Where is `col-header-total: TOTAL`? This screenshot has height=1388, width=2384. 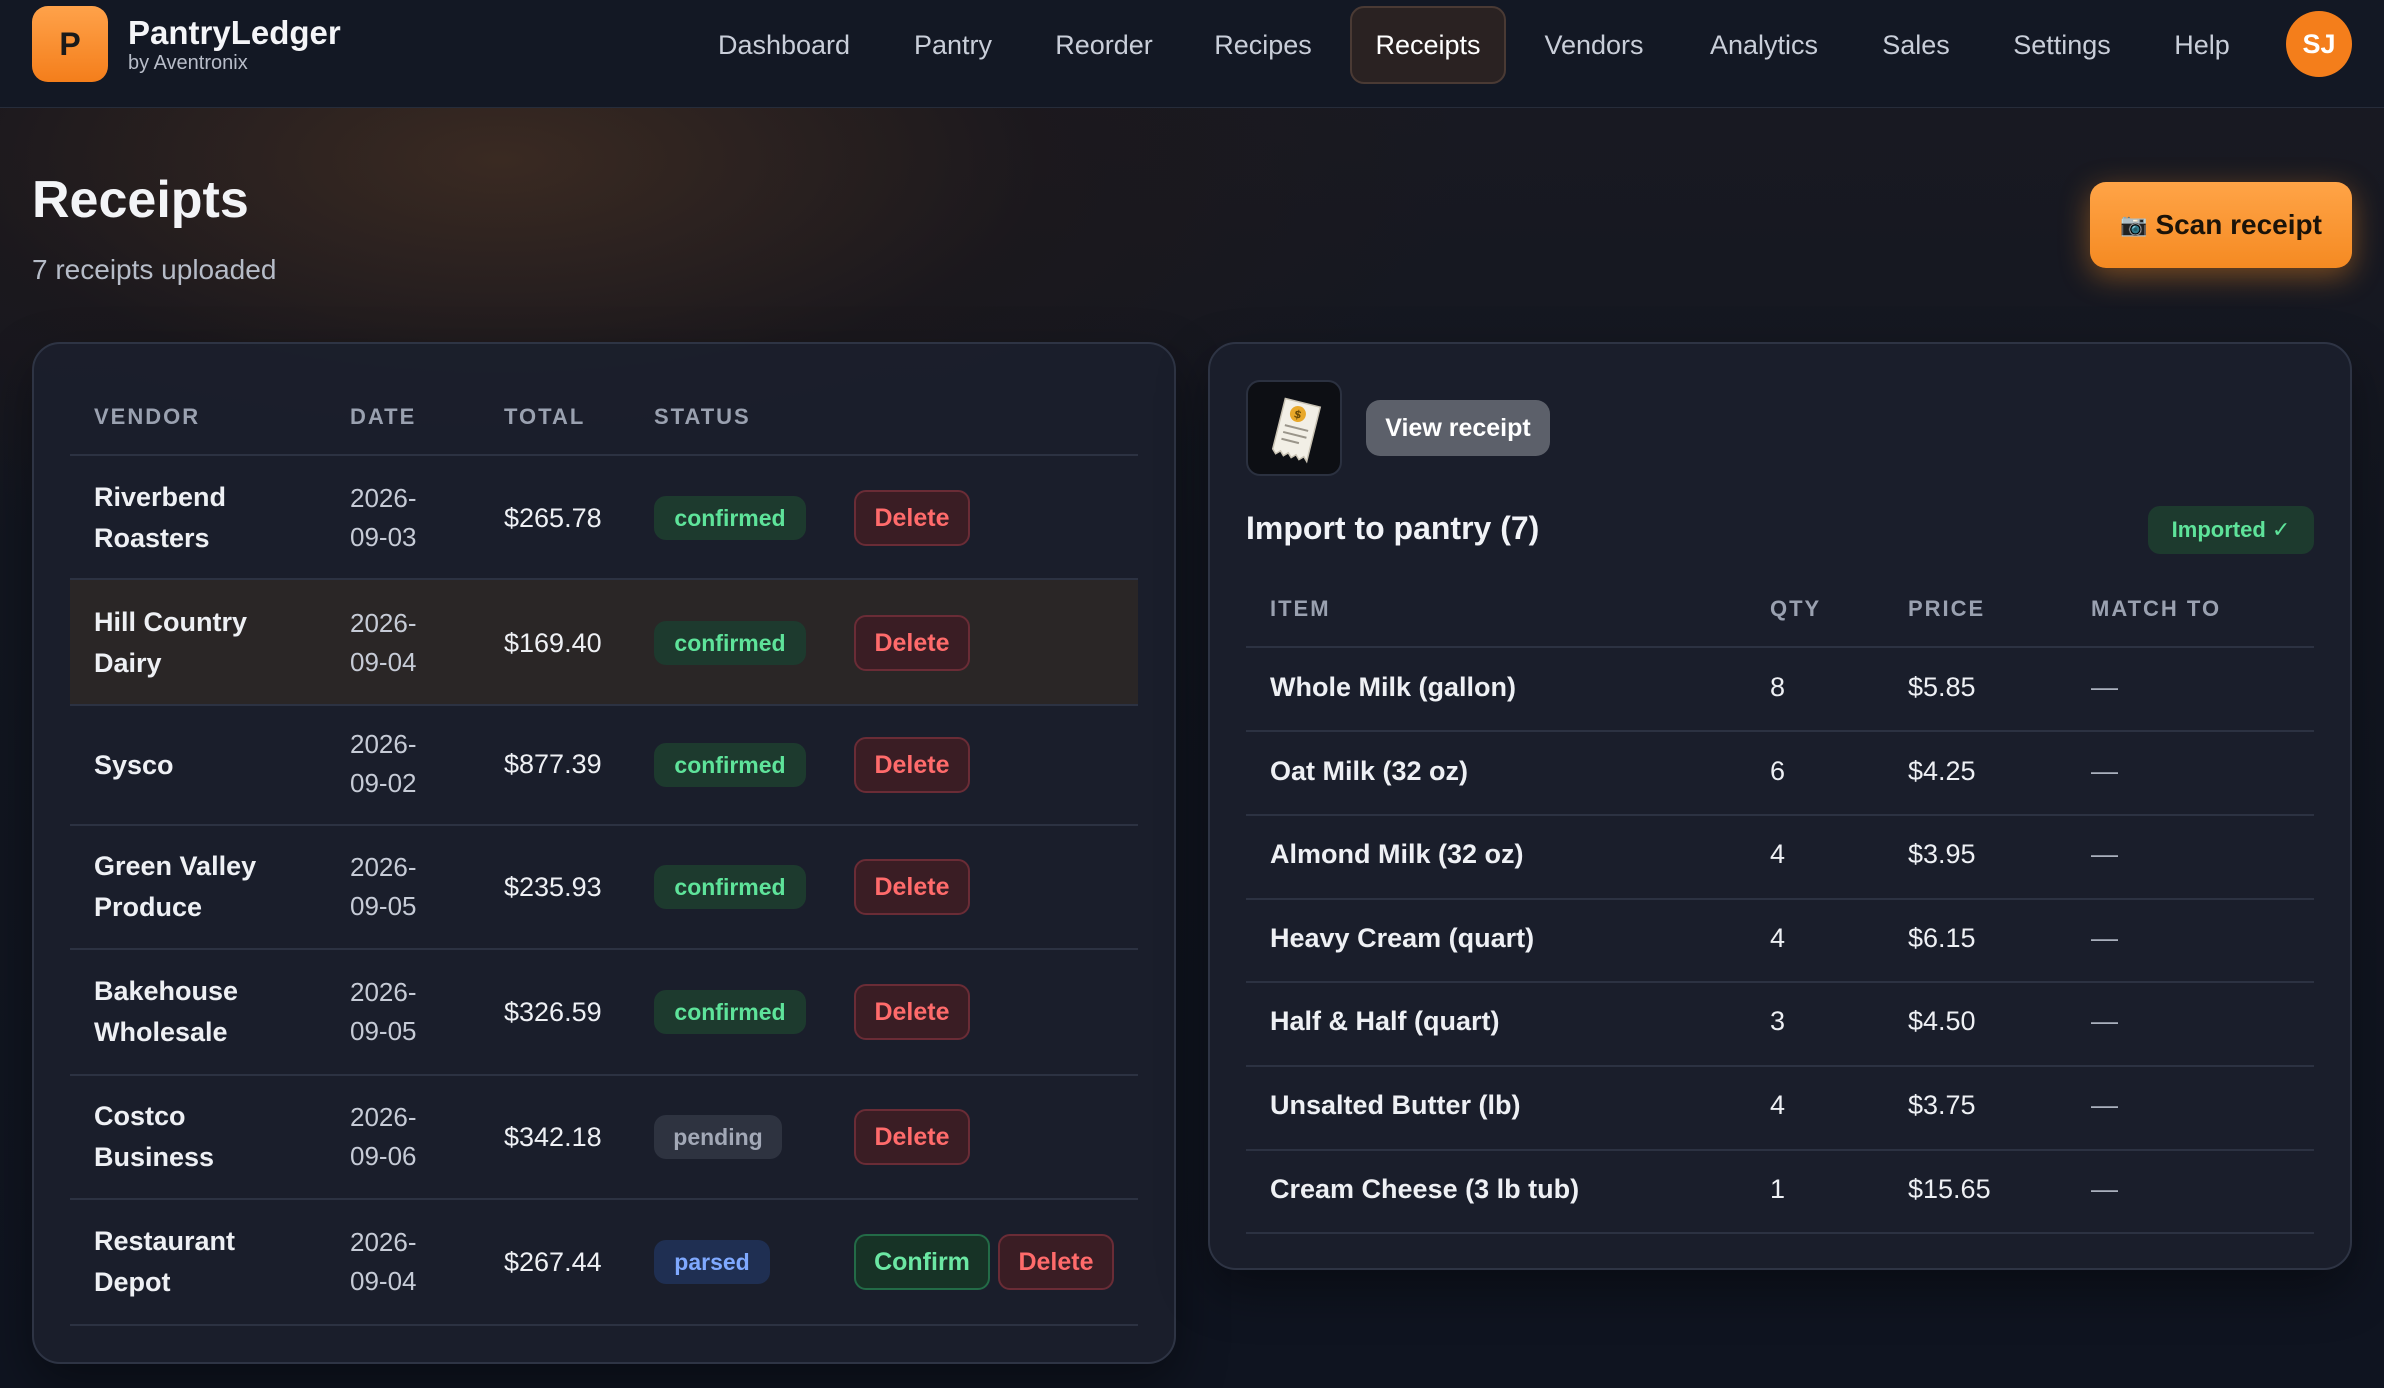 col-header-total: TOTAL is located at coordinates (545, 416).